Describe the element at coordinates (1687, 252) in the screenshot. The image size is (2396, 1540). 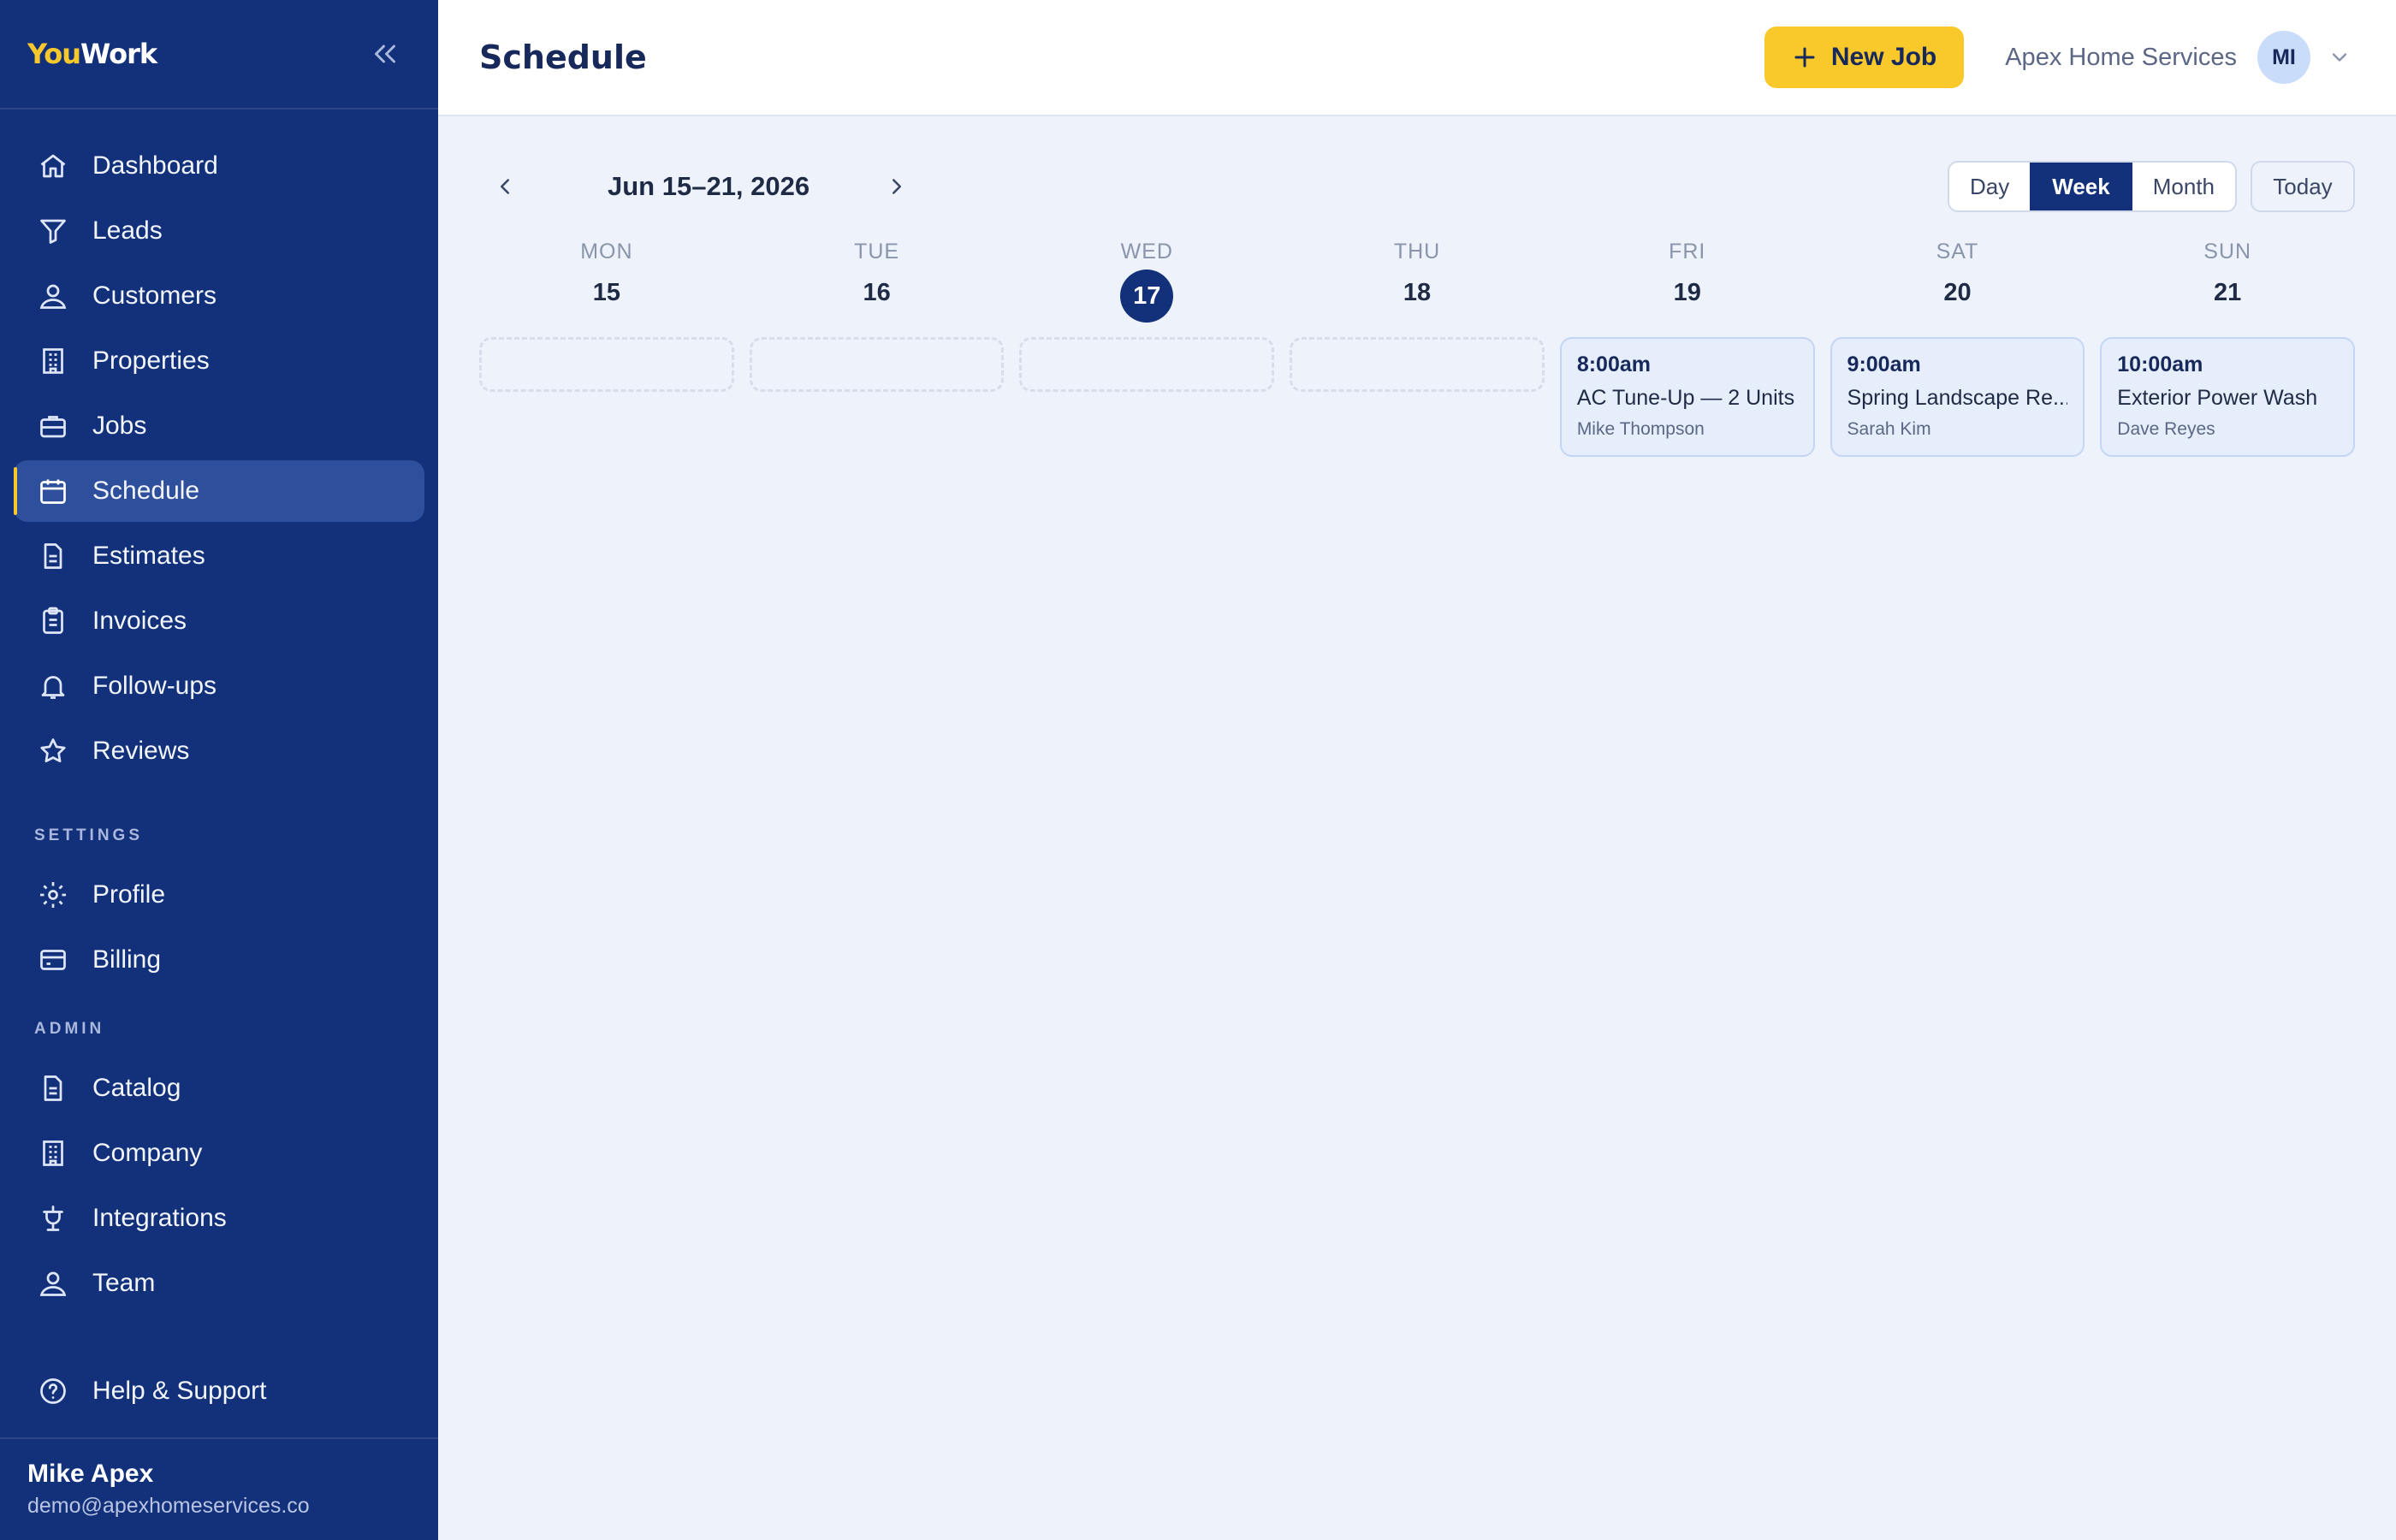
I see `day-of-week: FRI` at that location.